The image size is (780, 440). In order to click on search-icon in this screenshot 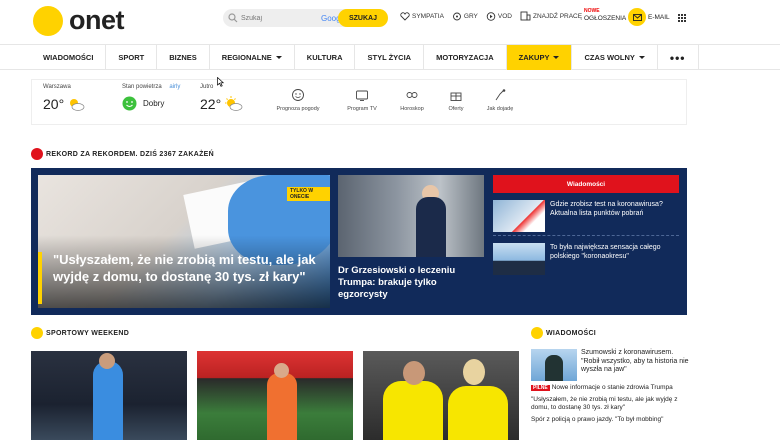, I will do `click(233, 18)`.